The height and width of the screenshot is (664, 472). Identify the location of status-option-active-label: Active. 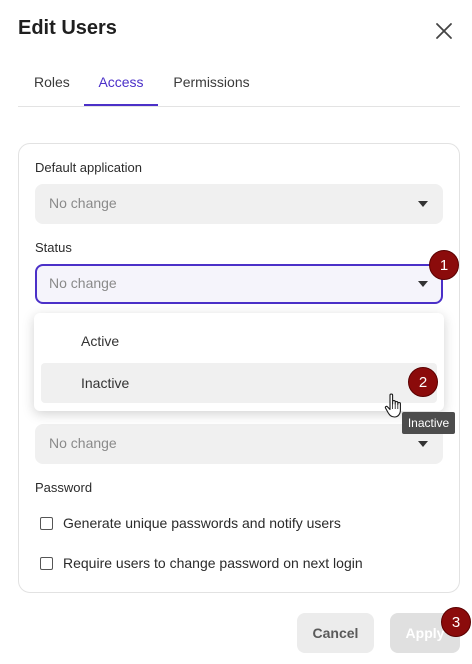
(100, 341).